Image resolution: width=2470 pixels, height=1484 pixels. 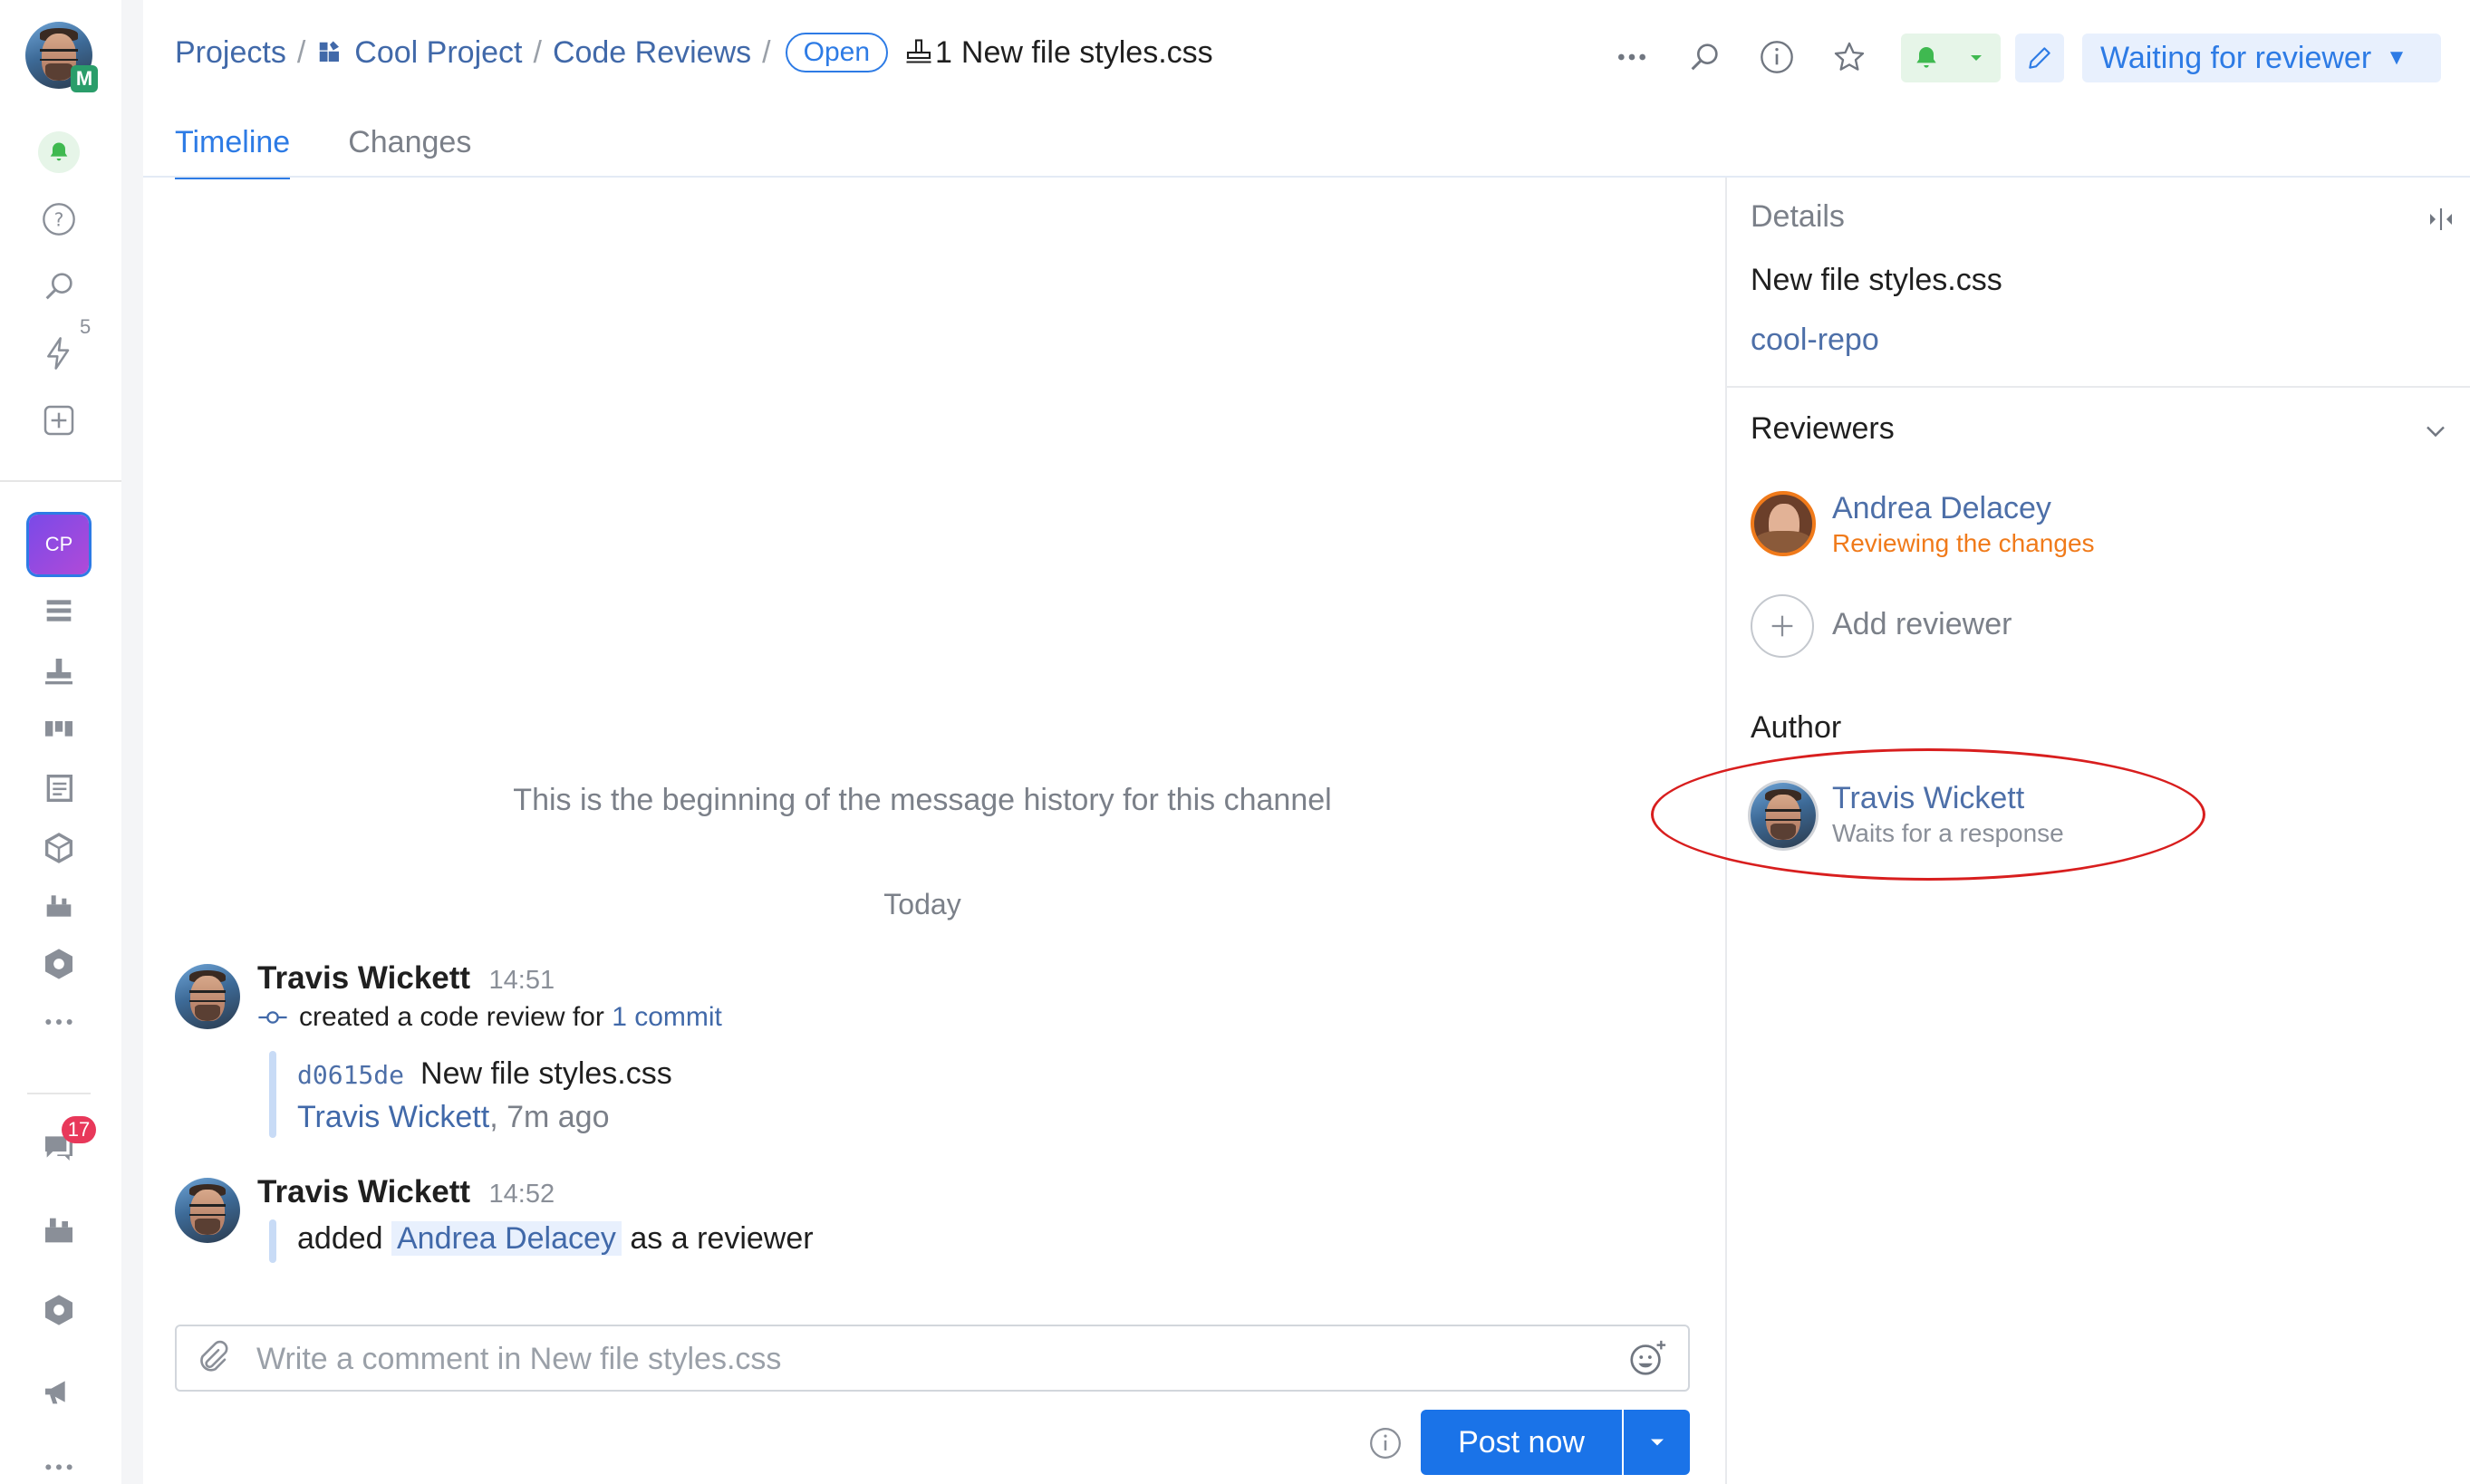 I want to click on review-status-label: Waiting for reviewer, so click(x=2236, y=57).